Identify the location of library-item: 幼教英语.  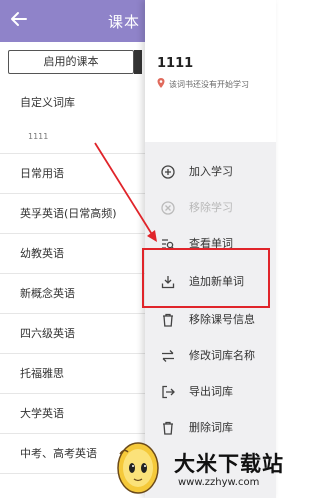
(72, 254).